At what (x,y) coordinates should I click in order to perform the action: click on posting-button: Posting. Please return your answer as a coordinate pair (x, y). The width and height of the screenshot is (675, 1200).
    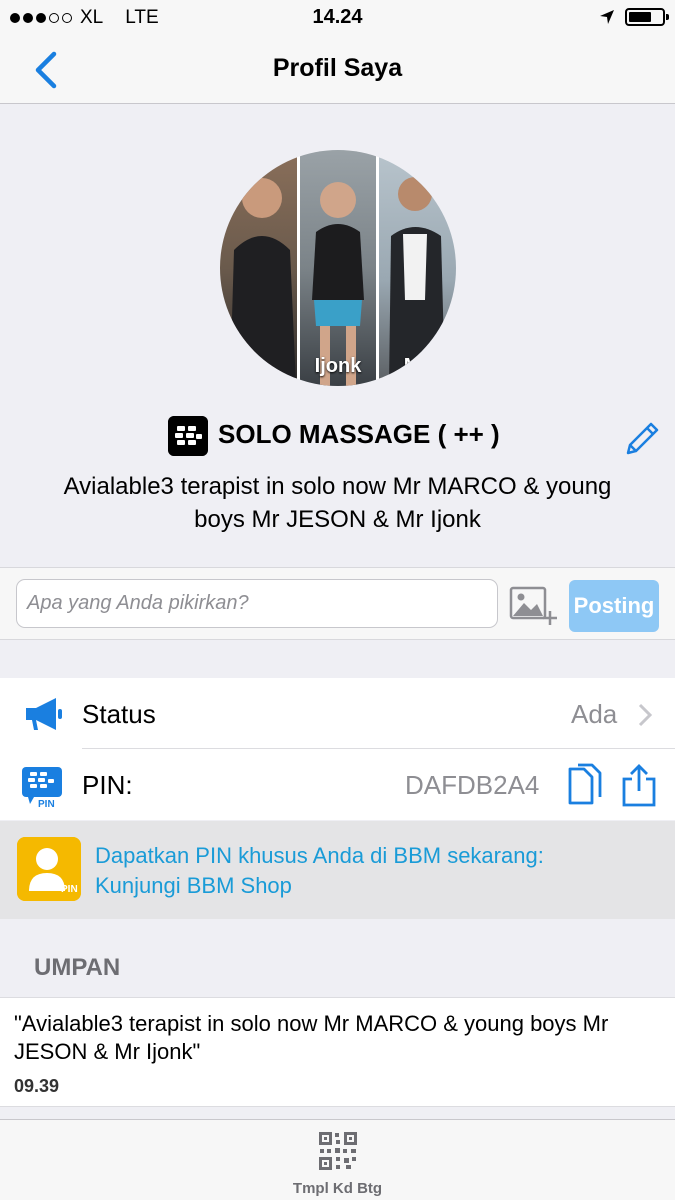
    Looking at the image, I should click on (614, 606).